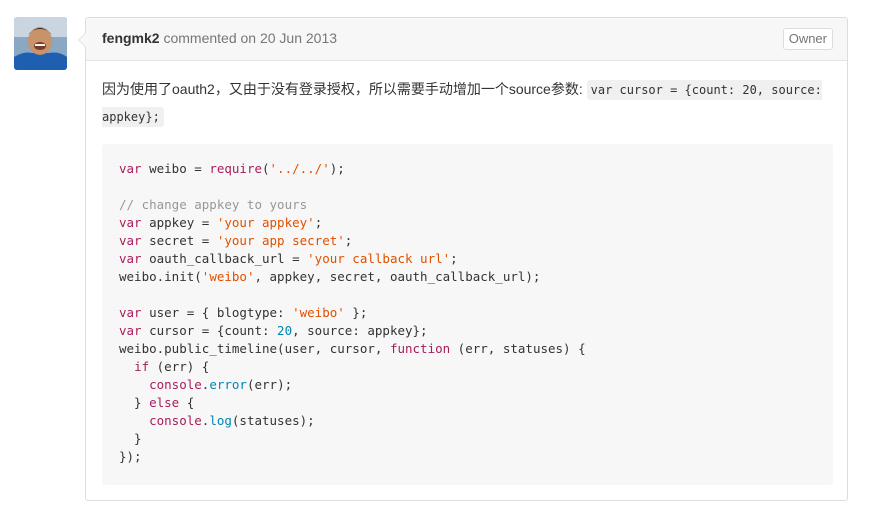  What do you see at coordinates (172, 366) in the screenshot?
I see `code-line: if (err) {` at bounding box center [172, 366].